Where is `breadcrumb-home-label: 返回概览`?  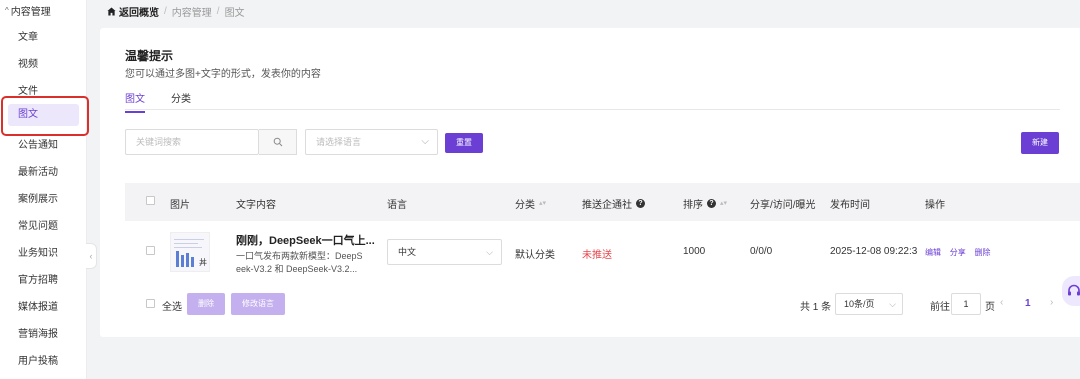 breadcrumb-home-label: 返回概览 is located at coordinates (139, 13).